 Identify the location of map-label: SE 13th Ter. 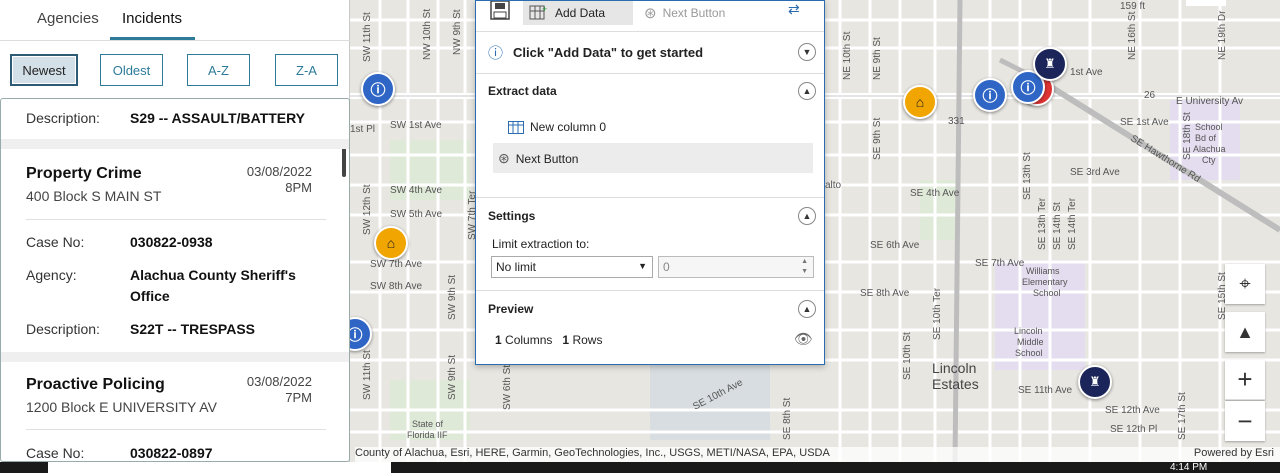
(1042, 223).